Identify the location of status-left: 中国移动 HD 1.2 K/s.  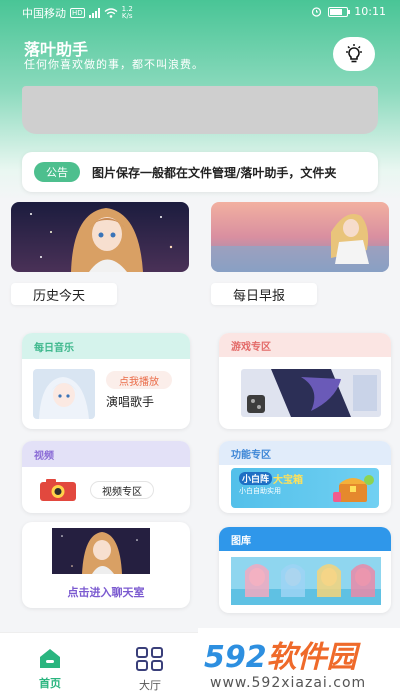
(77, 13).